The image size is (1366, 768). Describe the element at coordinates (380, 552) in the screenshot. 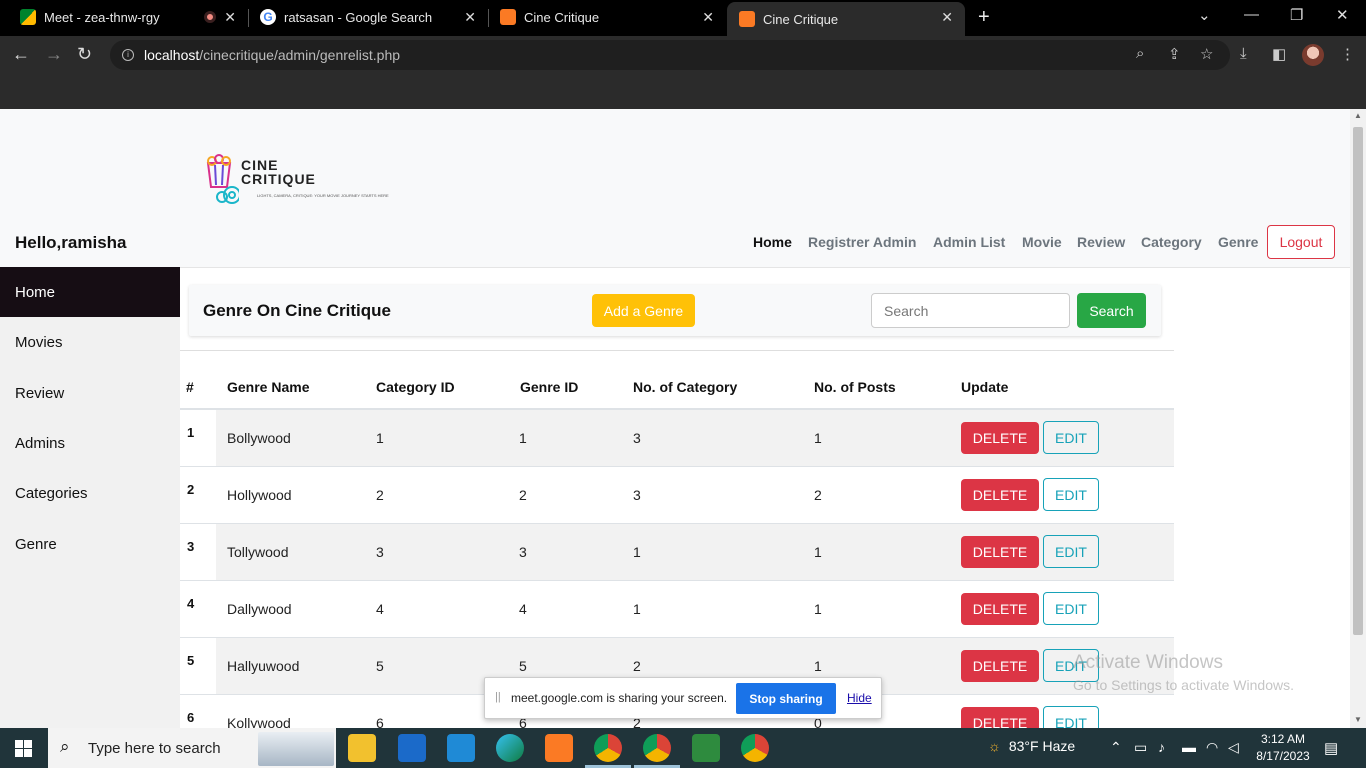

I see `category-id: 3` at that location.